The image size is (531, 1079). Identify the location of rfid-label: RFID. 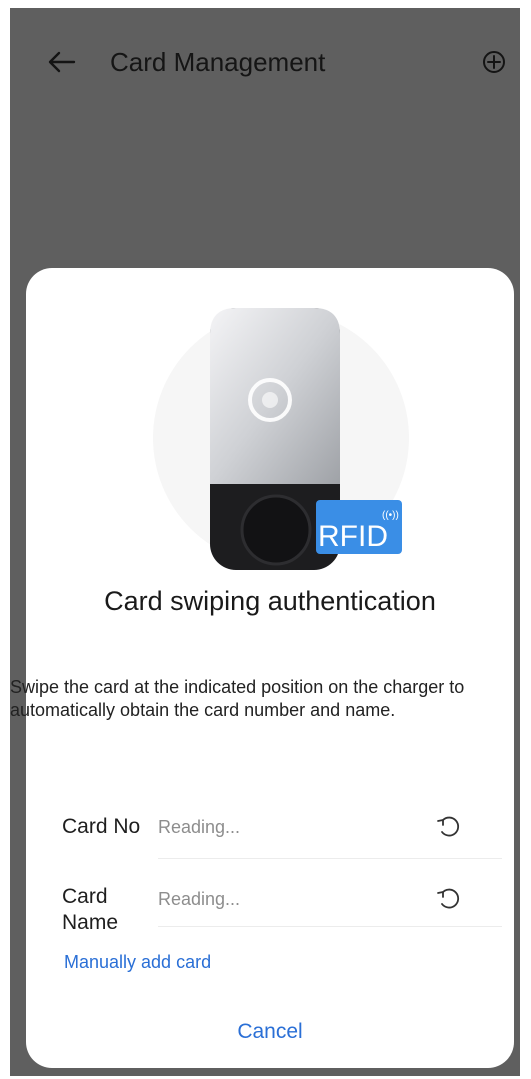
(353, 536).